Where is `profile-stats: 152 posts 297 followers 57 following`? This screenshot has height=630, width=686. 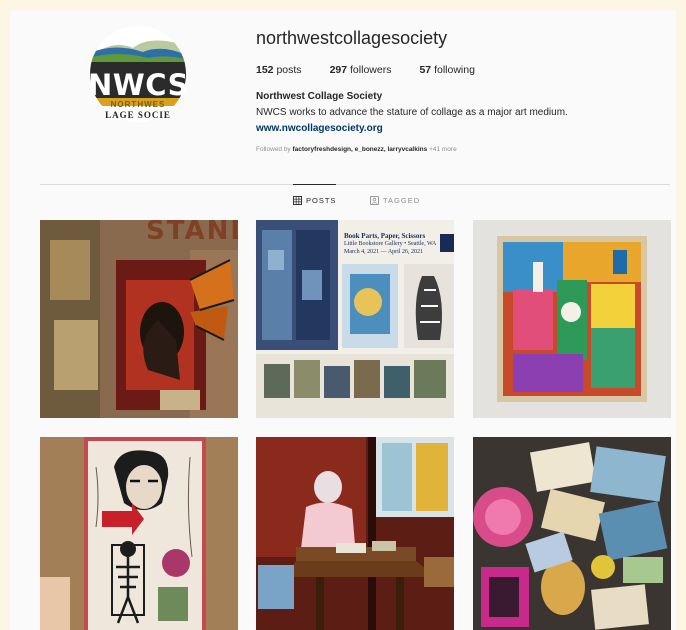
profile-stats: 152 posts 297 followers 57 following is located at coordinates (365, 70).